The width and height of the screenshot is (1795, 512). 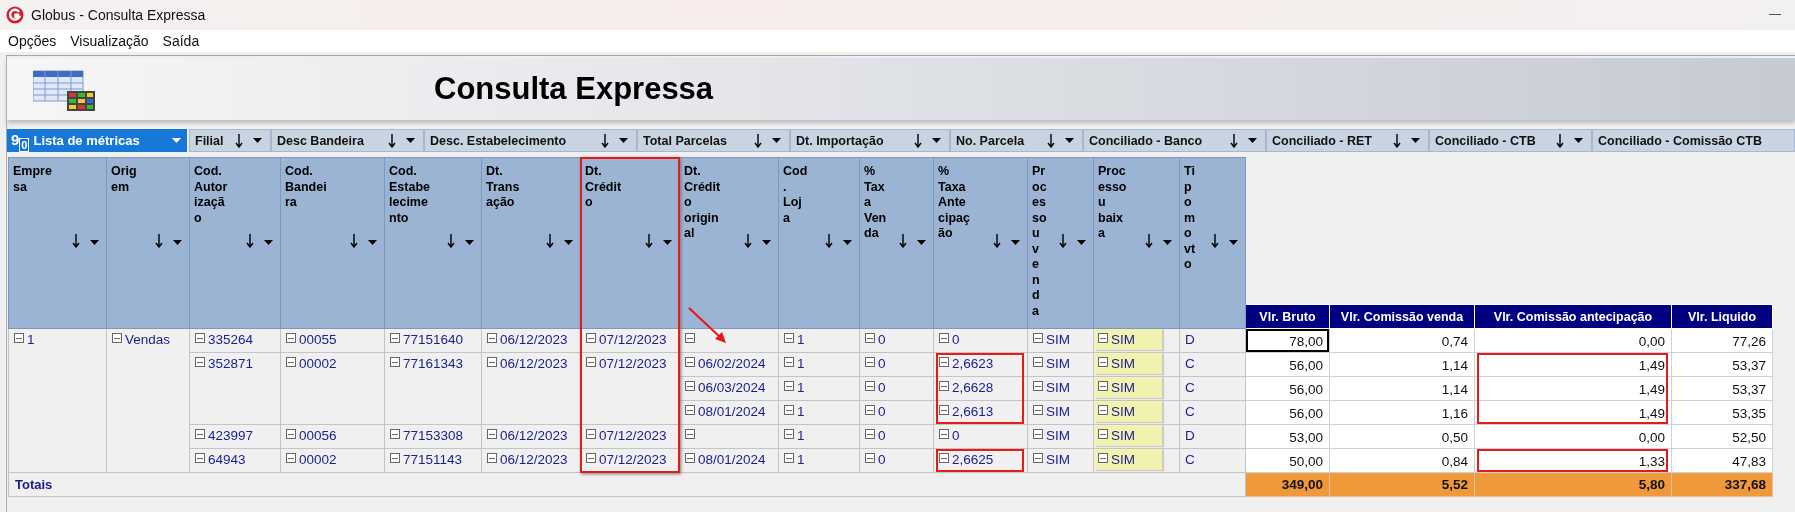 I want to click on column-header: Dt. Crédit o, so click(x=630, y=243).